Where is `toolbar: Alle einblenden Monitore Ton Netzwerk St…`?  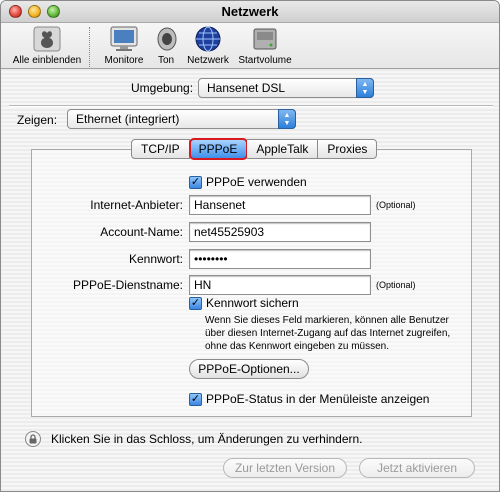
toolbar: Alle einblenden Monitore Ton Netzwerk St… is located at coordinates (250, 46).